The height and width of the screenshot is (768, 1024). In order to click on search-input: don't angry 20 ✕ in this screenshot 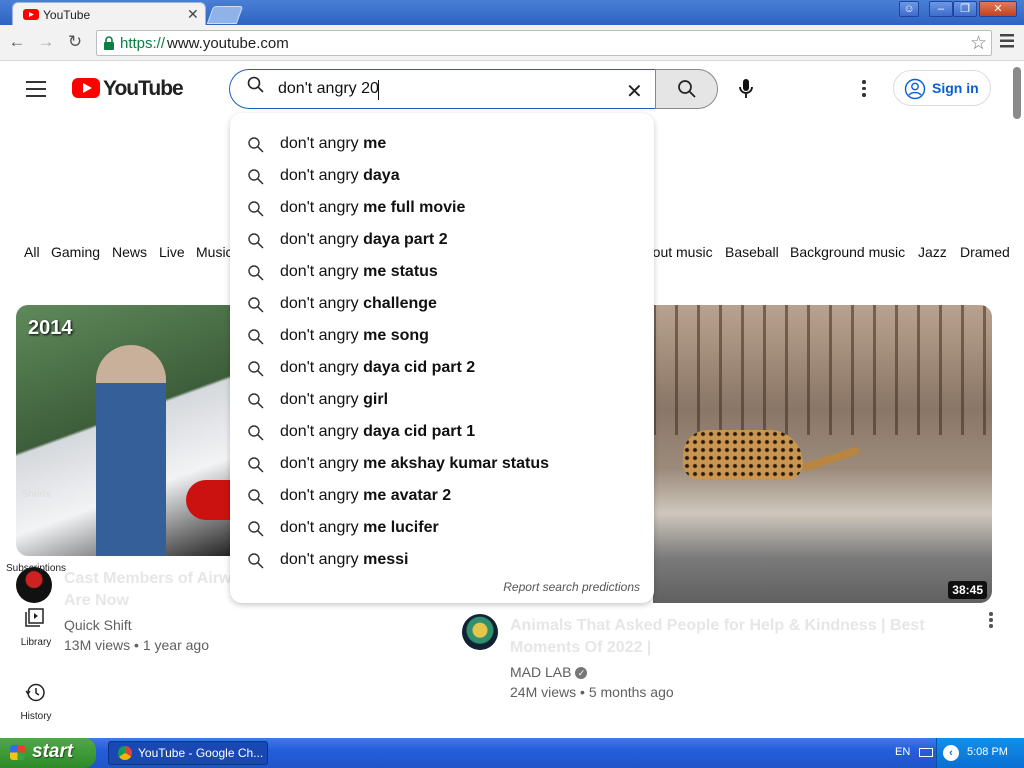, I will do `click(442, 89)`.